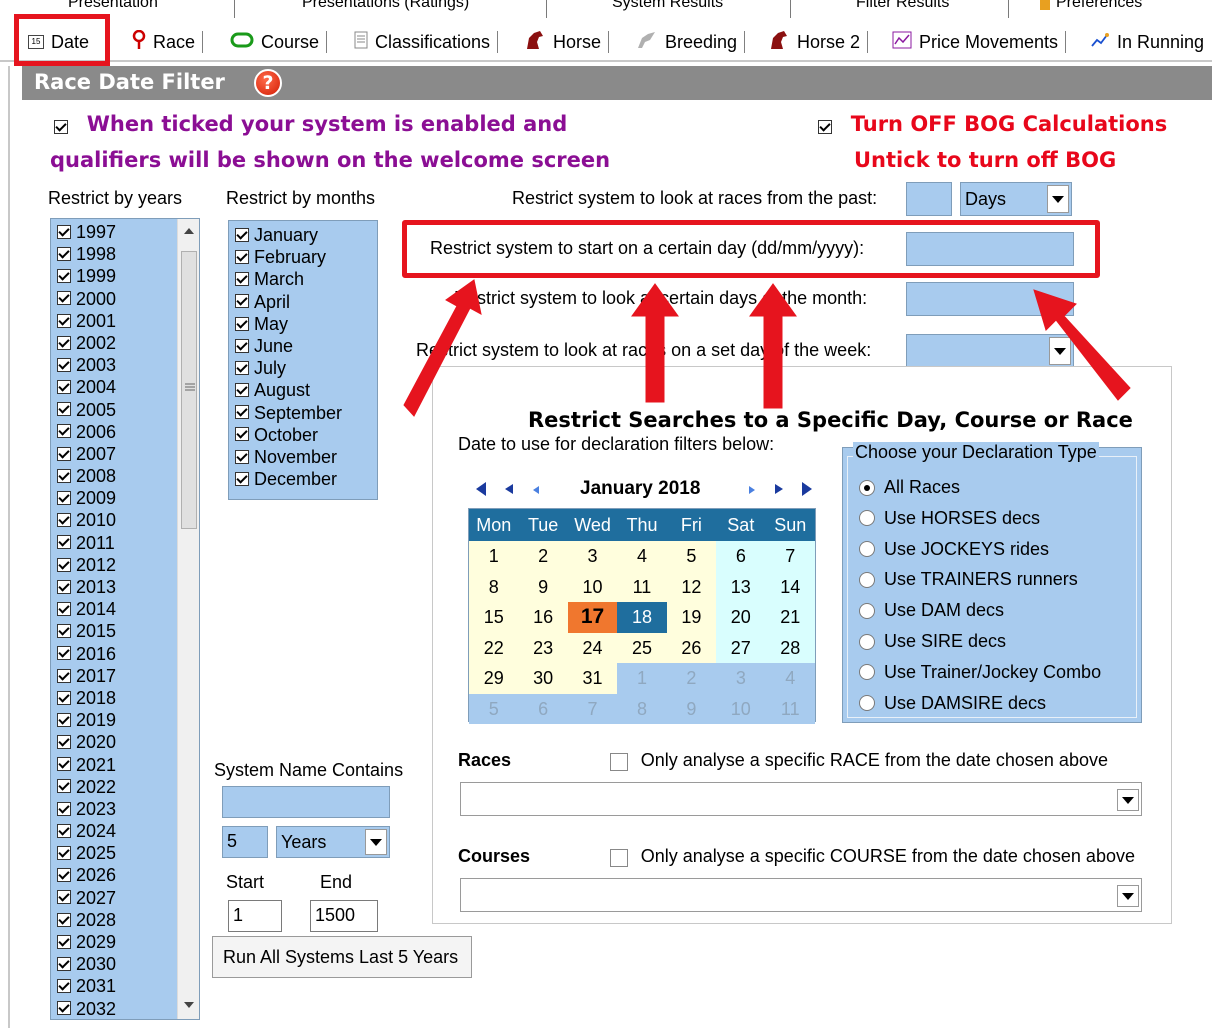 The image size is (1212, 1028). What do you see at coordinates (642, 647) in the screenshot?
I see `calendar-day: 25` at bounding box center [642, 647].